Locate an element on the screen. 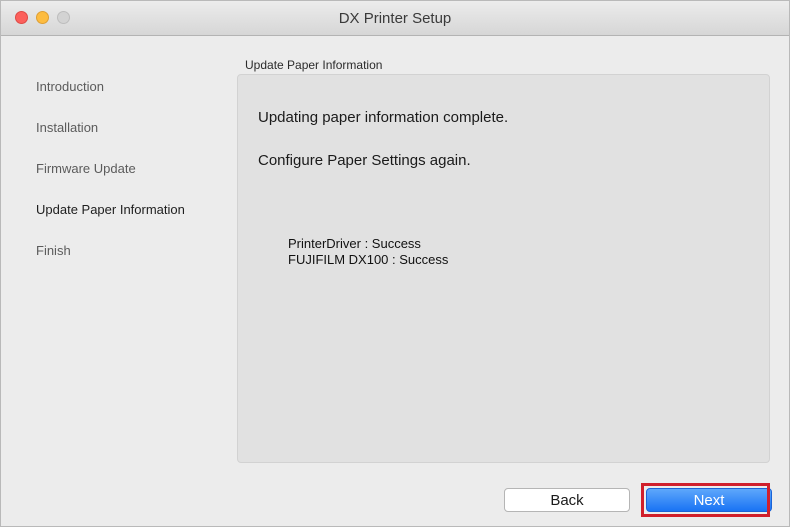 The height and width of the screenshot is (529, 792). window-title: DX Printer Setup is located at coordinates (395, 18).